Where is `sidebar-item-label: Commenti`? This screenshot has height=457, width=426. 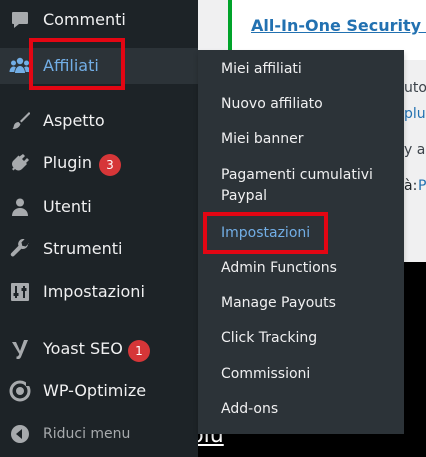
sidebar-item-label: Commenti is located at coordinates (84, 19).